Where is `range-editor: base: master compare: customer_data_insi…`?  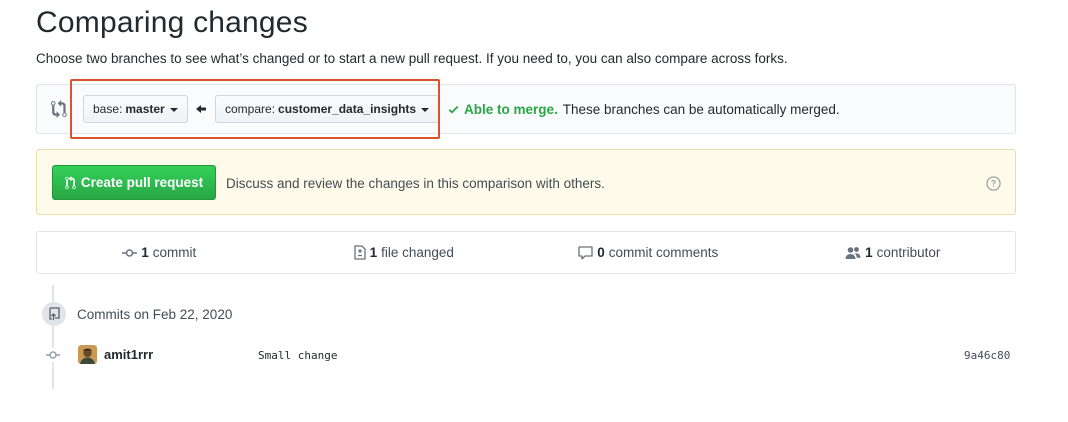 range-editor: base: master compare: customer_data_insi… is located at coordinates (526, 109).